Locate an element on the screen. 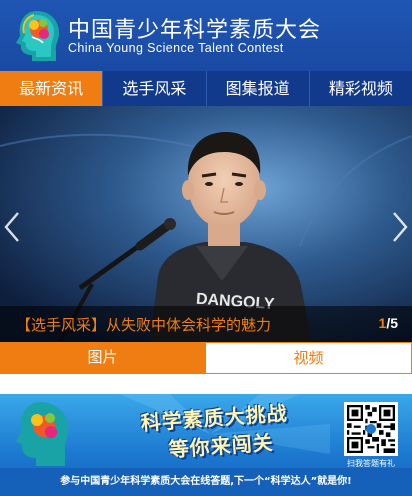 The height and width of the screenshot is (496, 412). tab-videos: 视频 is located at coordinates (308, 358).